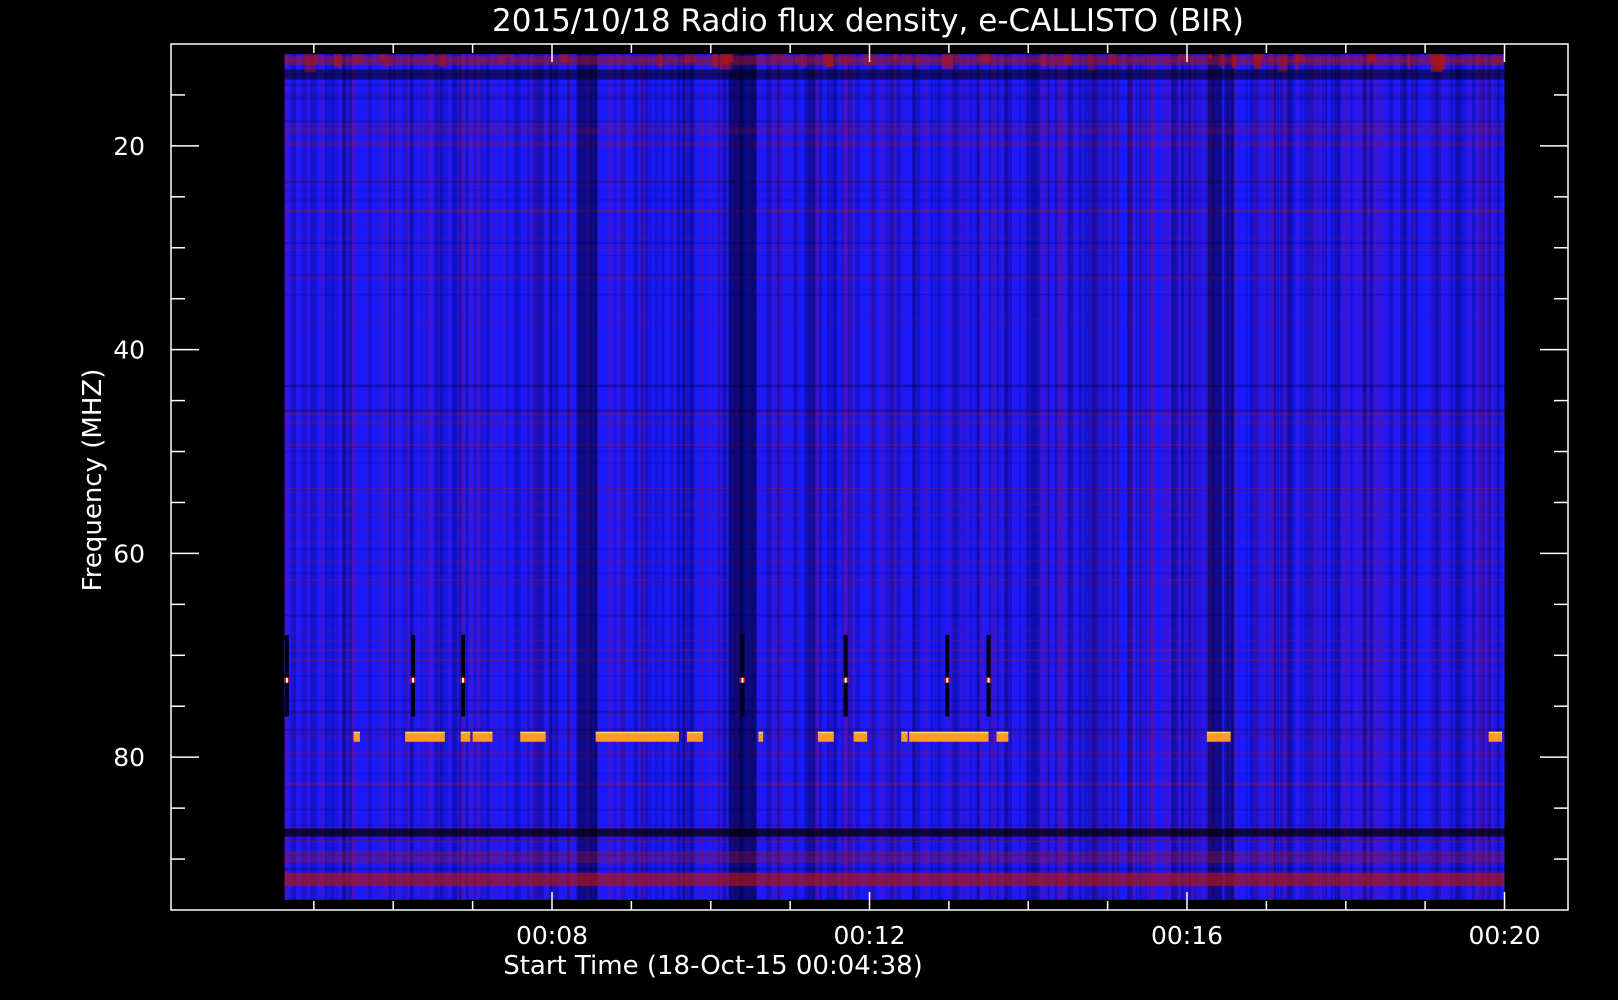 The image size is (1618, 1000). I want to click on y-tick-label: 80, so click(129, 757).